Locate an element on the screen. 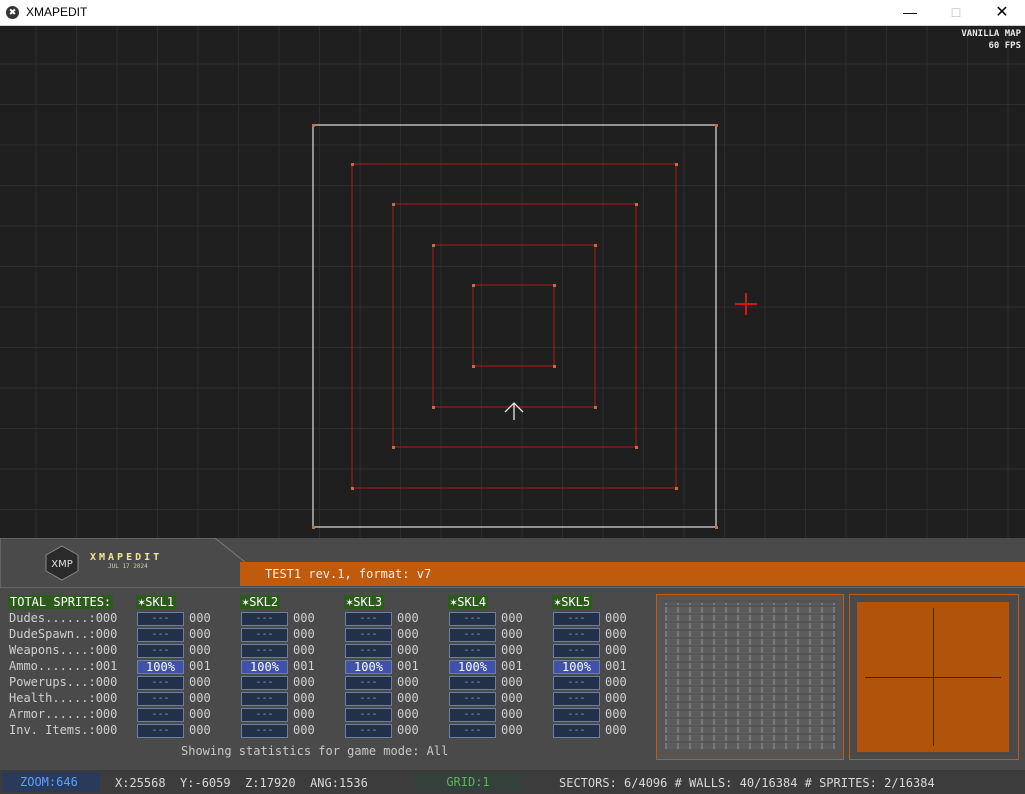 The width and height of the screenshot is (1025, 794). stat-row-label: Health.....:000 is located at coordinates (63, 698).